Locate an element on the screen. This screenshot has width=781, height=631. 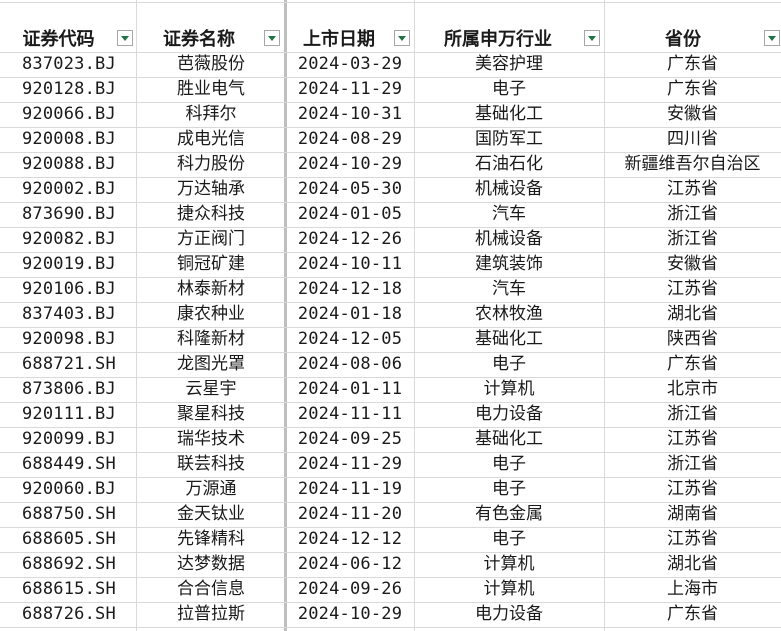
cell-code: 920019.BJ is located at coordinates (68, 264).